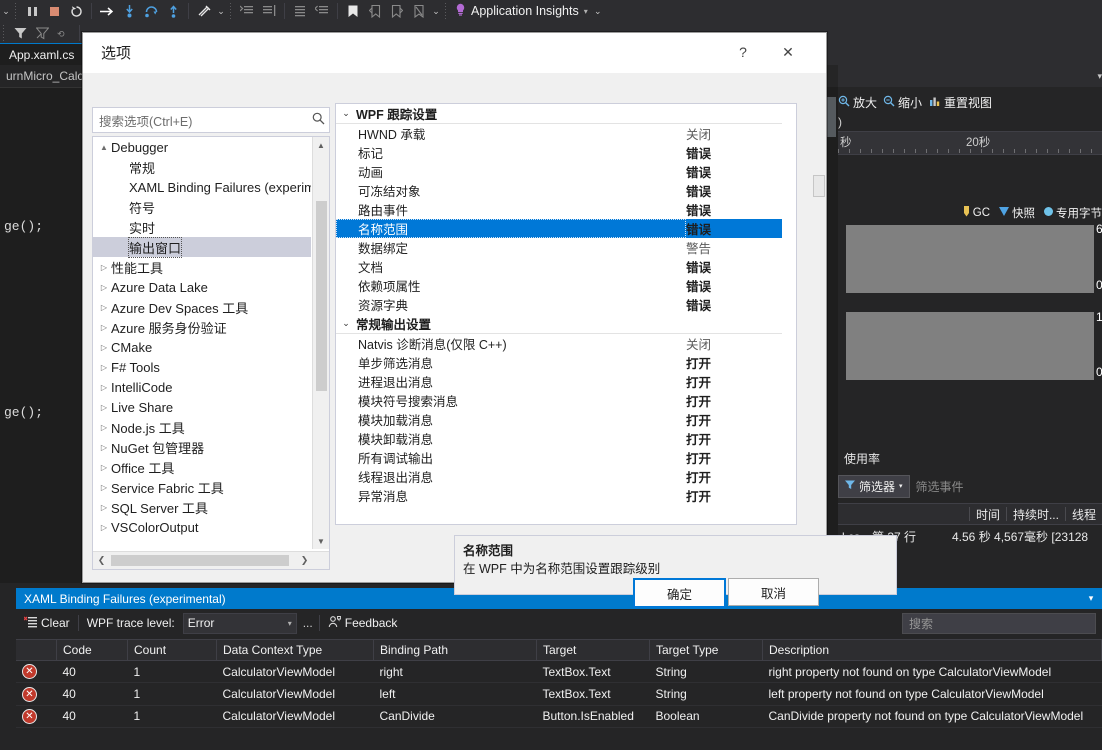  Describe the element at coordinates (202, 167) in the screenshot. I see `tree-item: 常规` at that location.